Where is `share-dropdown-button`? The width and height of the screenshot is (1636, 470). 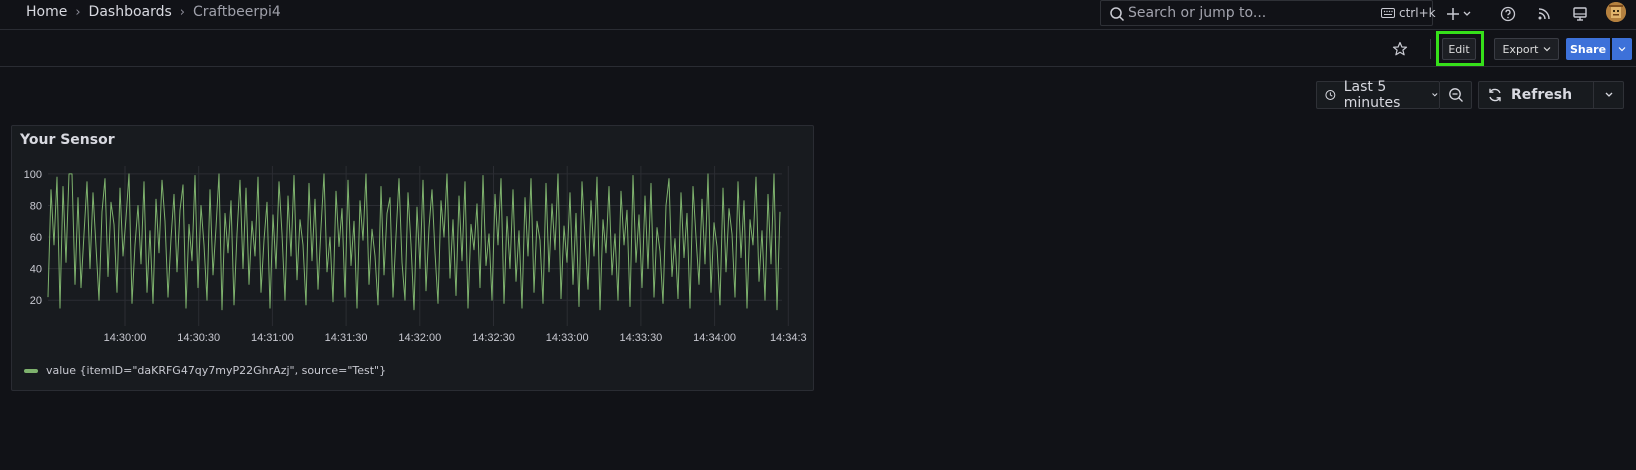
share-dropdown-button is located at coordinates (1622, 49).